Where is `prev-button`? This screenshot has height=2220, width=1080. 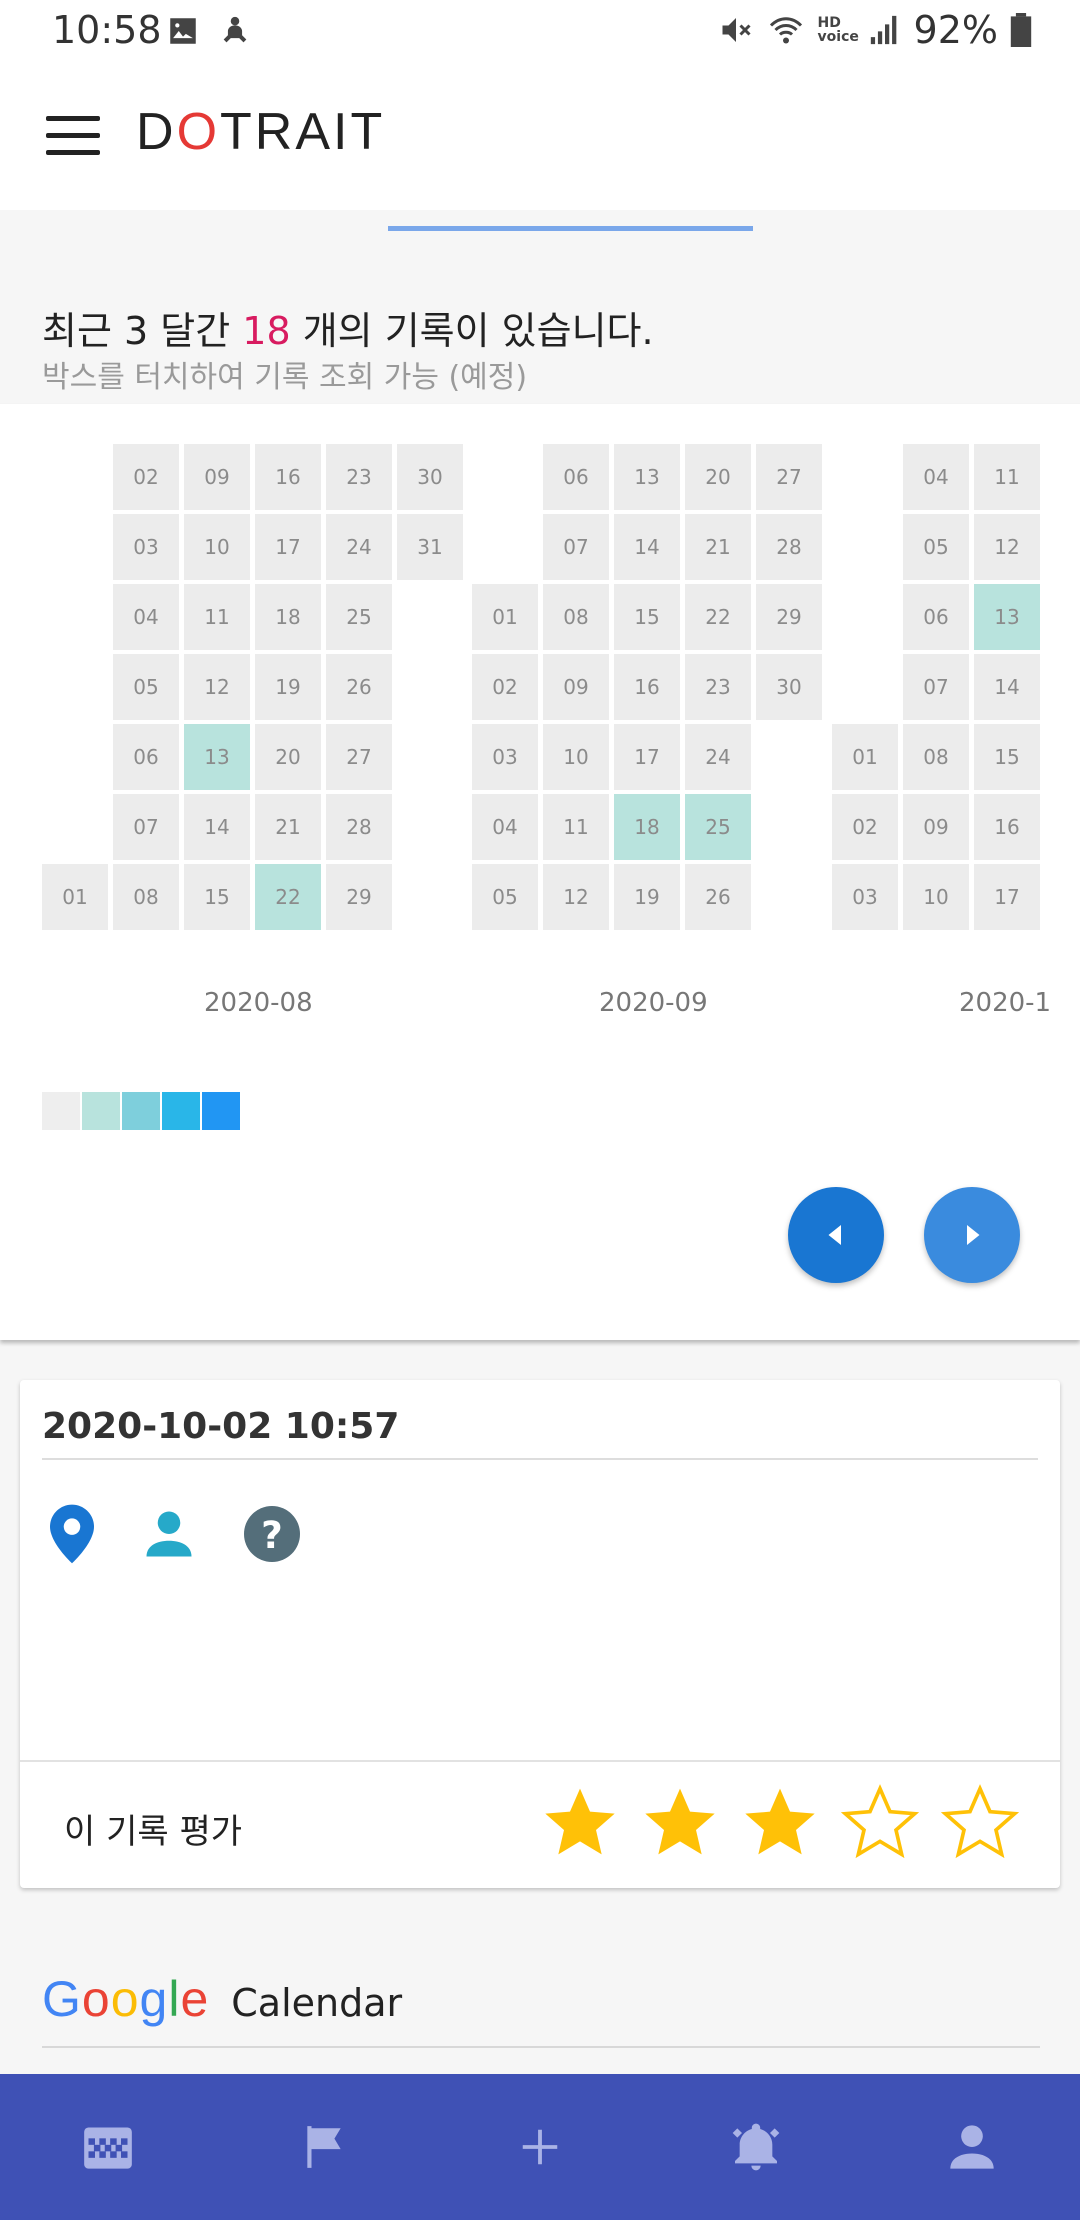 prev-button is located at coordinates (836, 1235).